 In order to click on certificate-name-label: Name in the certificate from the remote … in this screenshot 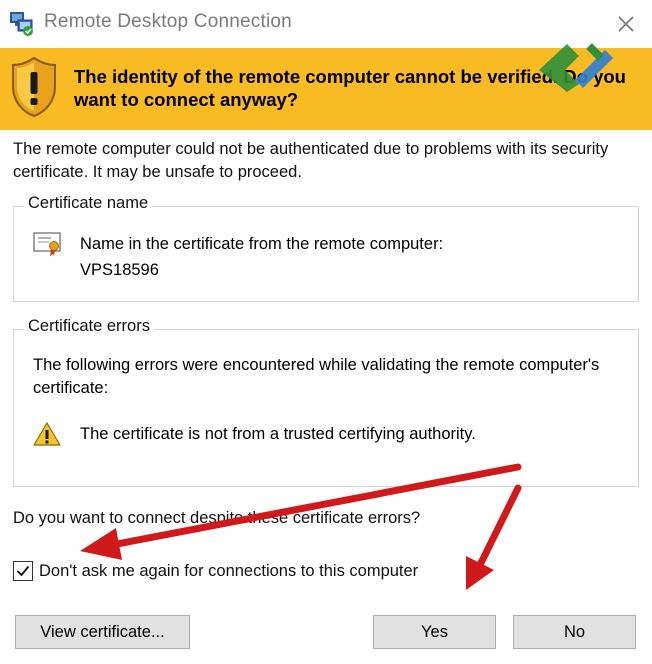, I will do `click(262, 244)`.